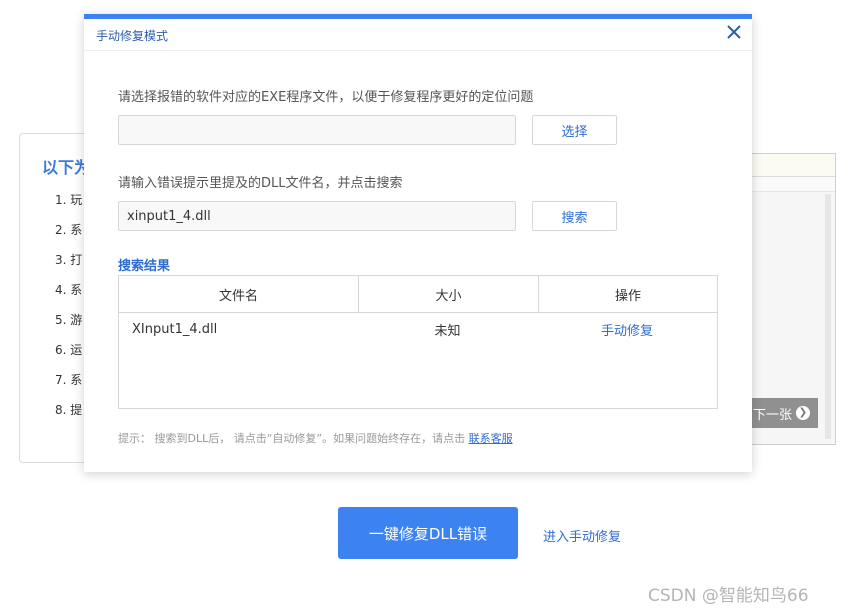 This screenshot has width=841, height=611. What do you see at coordinates (582, 535) in the screenshot?
I see `enter-manual-repair-link: 进入手动修复` at bounding box center [582, 535].